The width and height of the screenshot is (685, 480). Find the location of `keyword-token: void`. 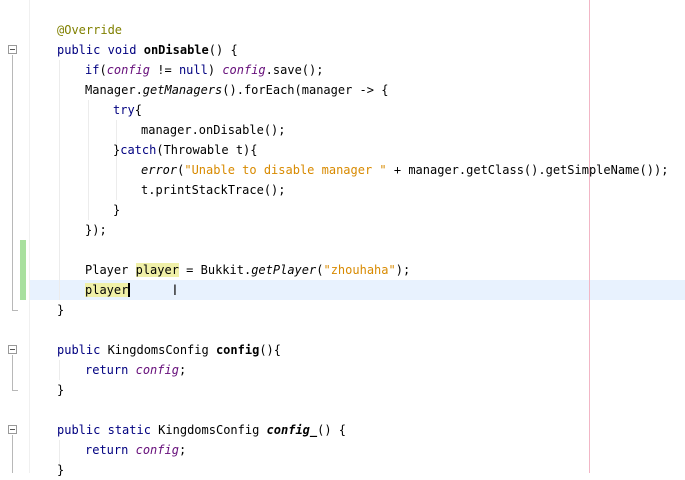

keyword-token: void is located at coordinates (122, 50).